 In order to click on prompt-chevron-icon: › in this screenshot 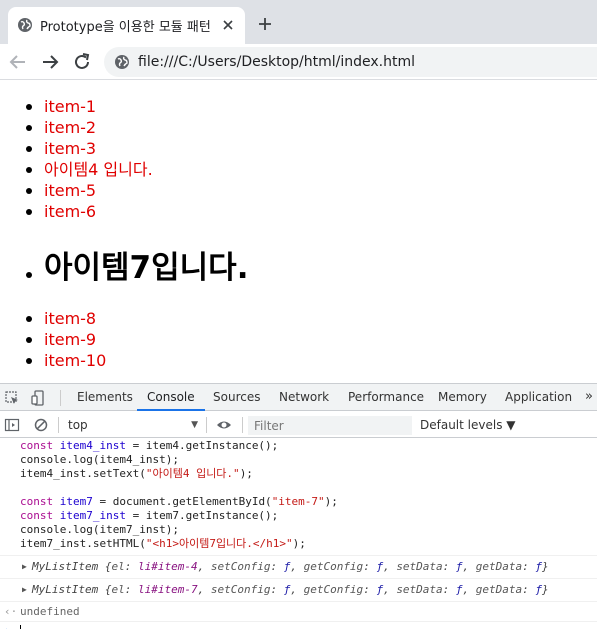, I will do `click(7, 626)`.